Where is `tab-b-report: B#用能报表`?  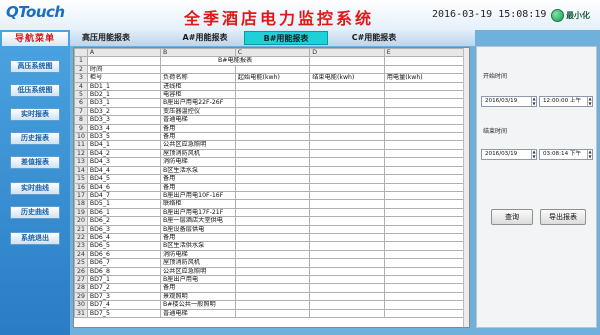 tab-b-report: B#用能报表 is located at coordinates (286, 38).